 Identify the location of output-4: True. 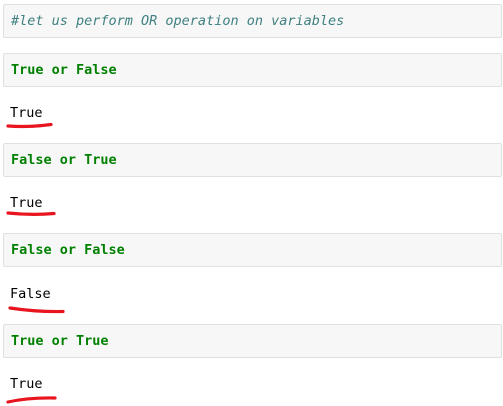
(26, 384).